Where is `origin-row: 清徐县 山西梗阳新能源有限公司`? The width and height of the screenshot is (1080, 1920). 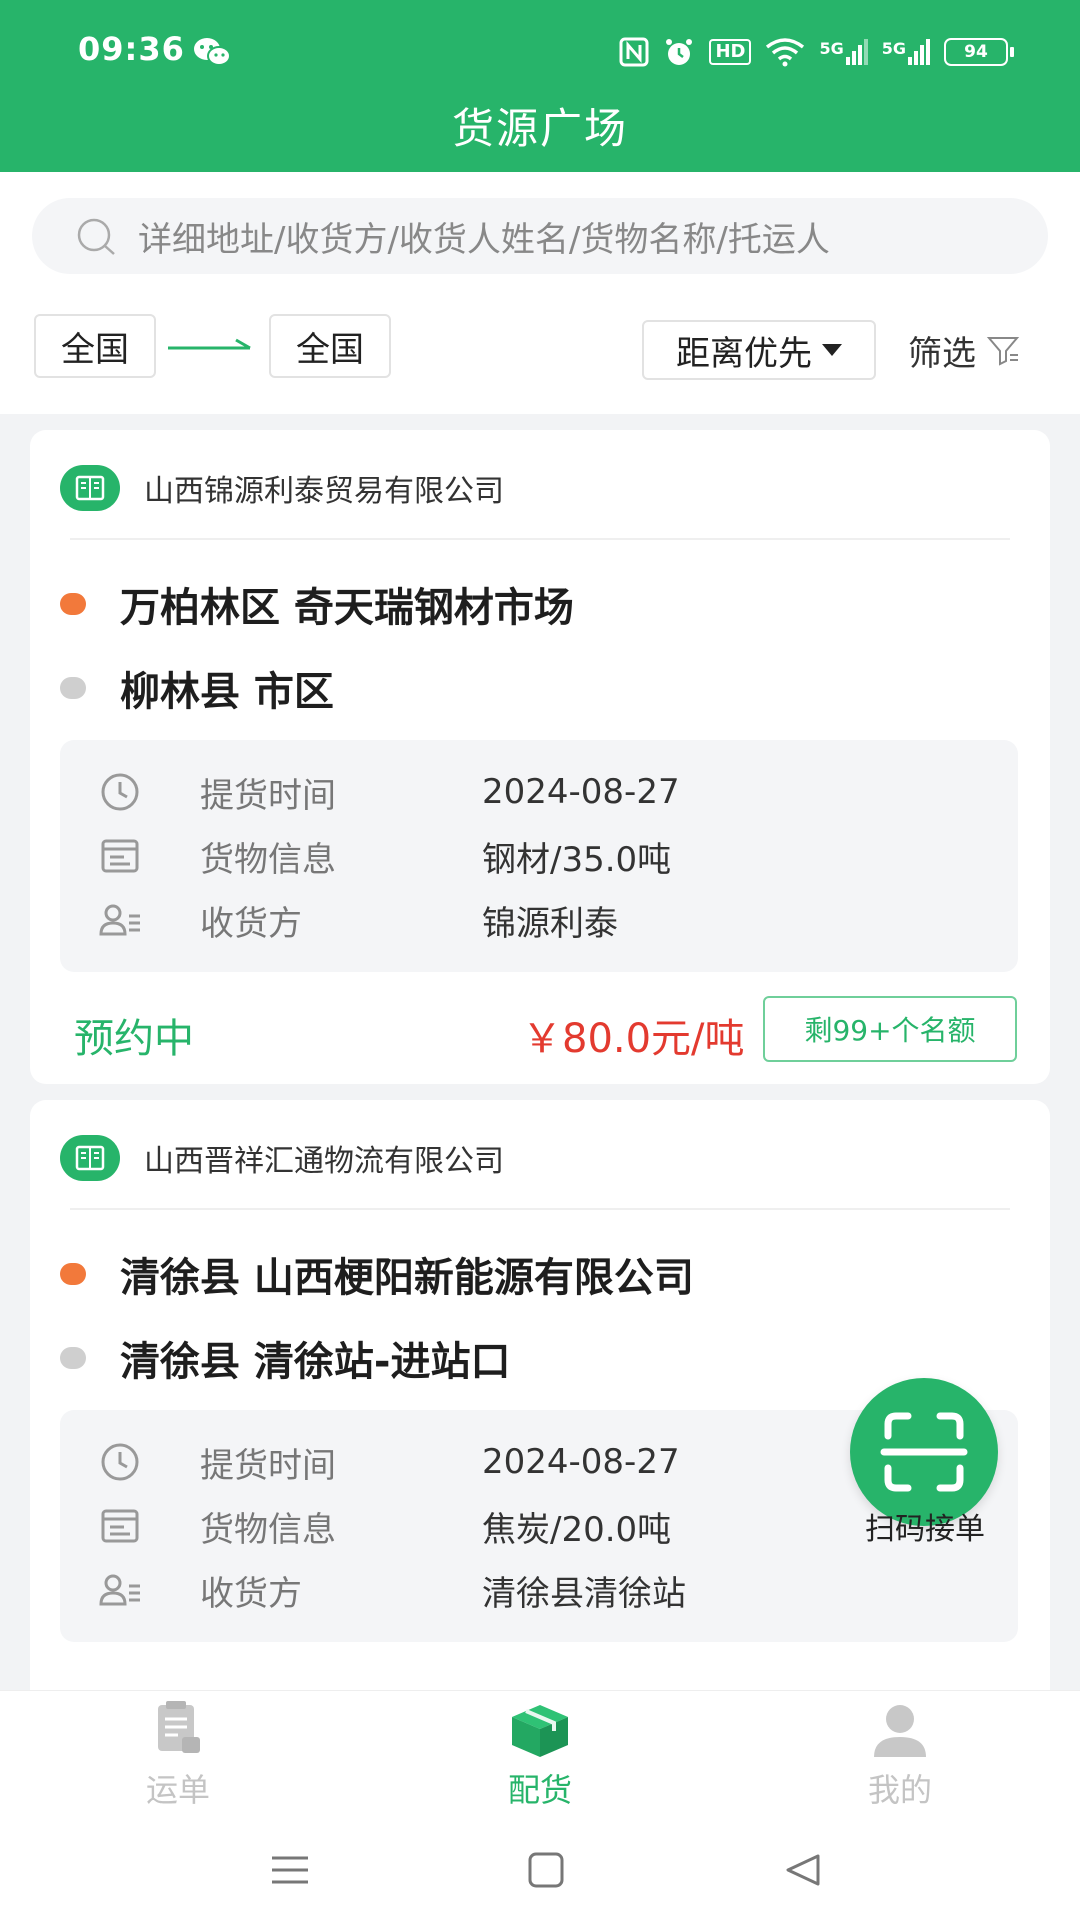
origin-row: 清徐县 山西梗阳新能源有限公司 is located at coordinates (377, 1274).